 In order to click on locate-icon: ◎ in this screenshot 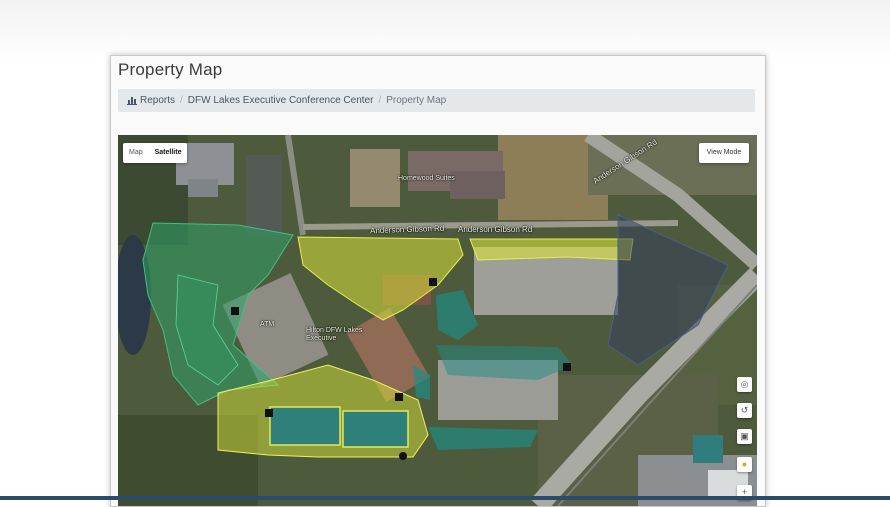, I will do `click(744, 384)`.